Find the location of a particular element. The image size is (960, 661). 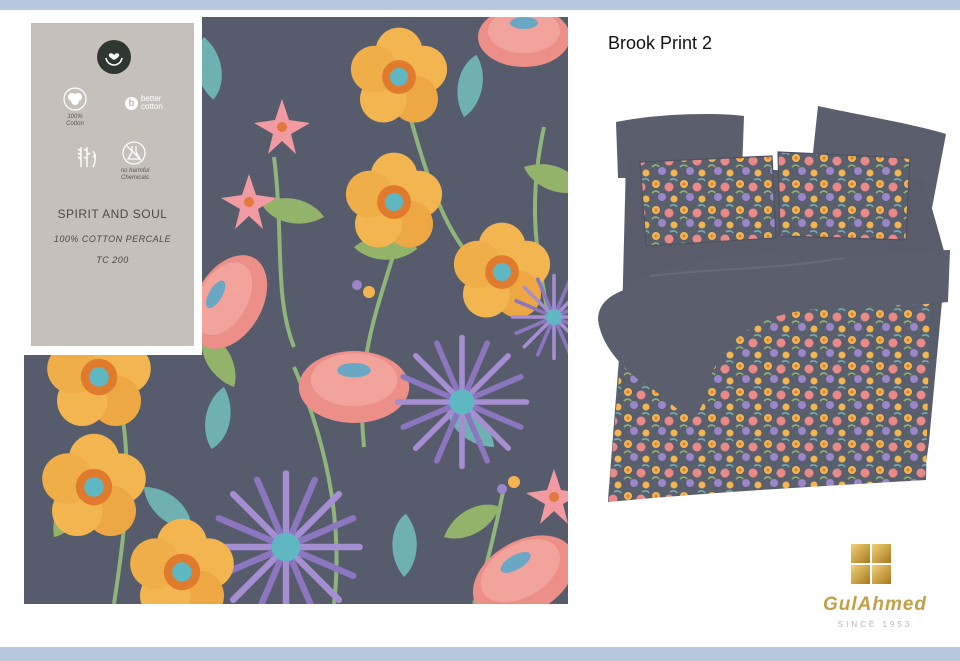

collection-name: SPIRIT AND SOUL is located at coordinates (112, 214).